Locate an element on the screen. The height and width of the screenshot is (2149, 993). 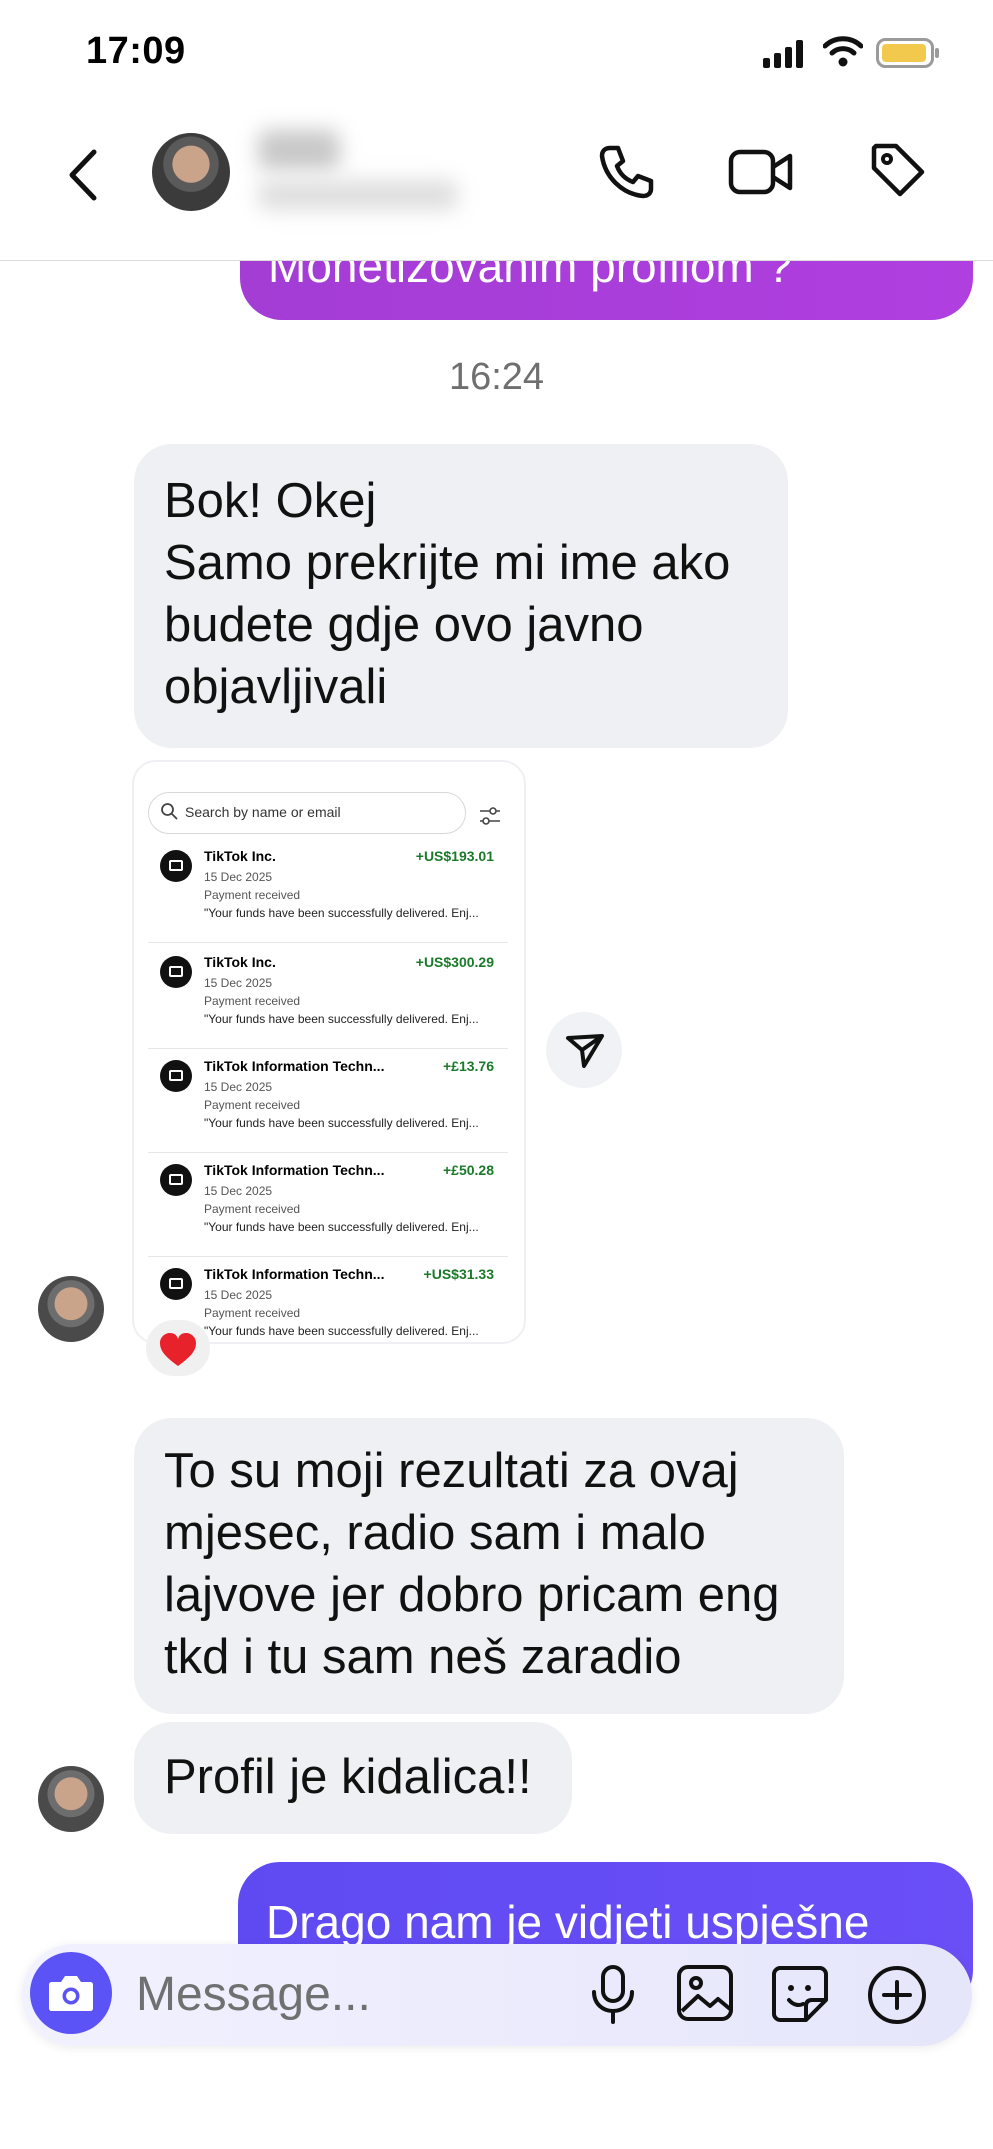
message-line: tkd i tu sam neš zaradio is located at coordinates (423, 1657).